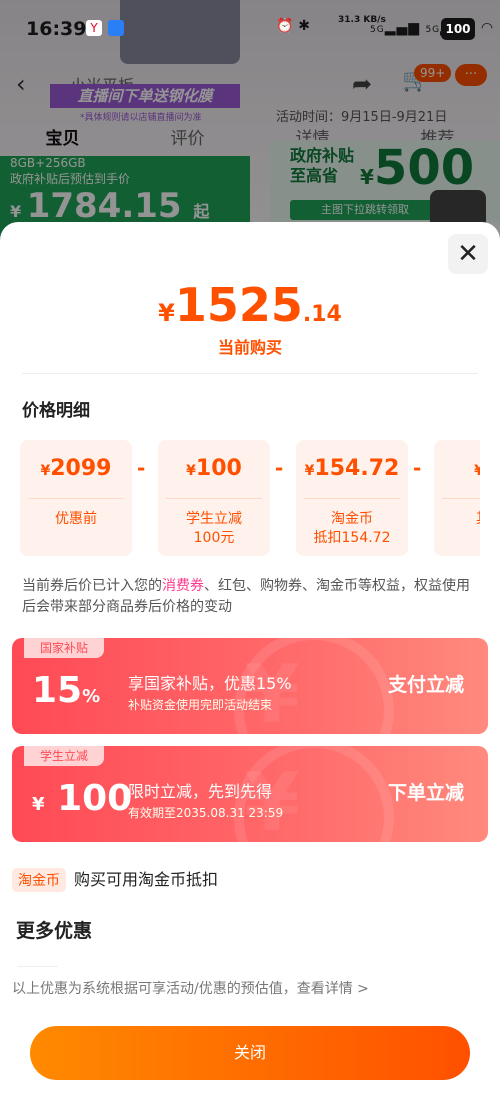  I want to click on app-notification-icon: Y, so click(94, 28).